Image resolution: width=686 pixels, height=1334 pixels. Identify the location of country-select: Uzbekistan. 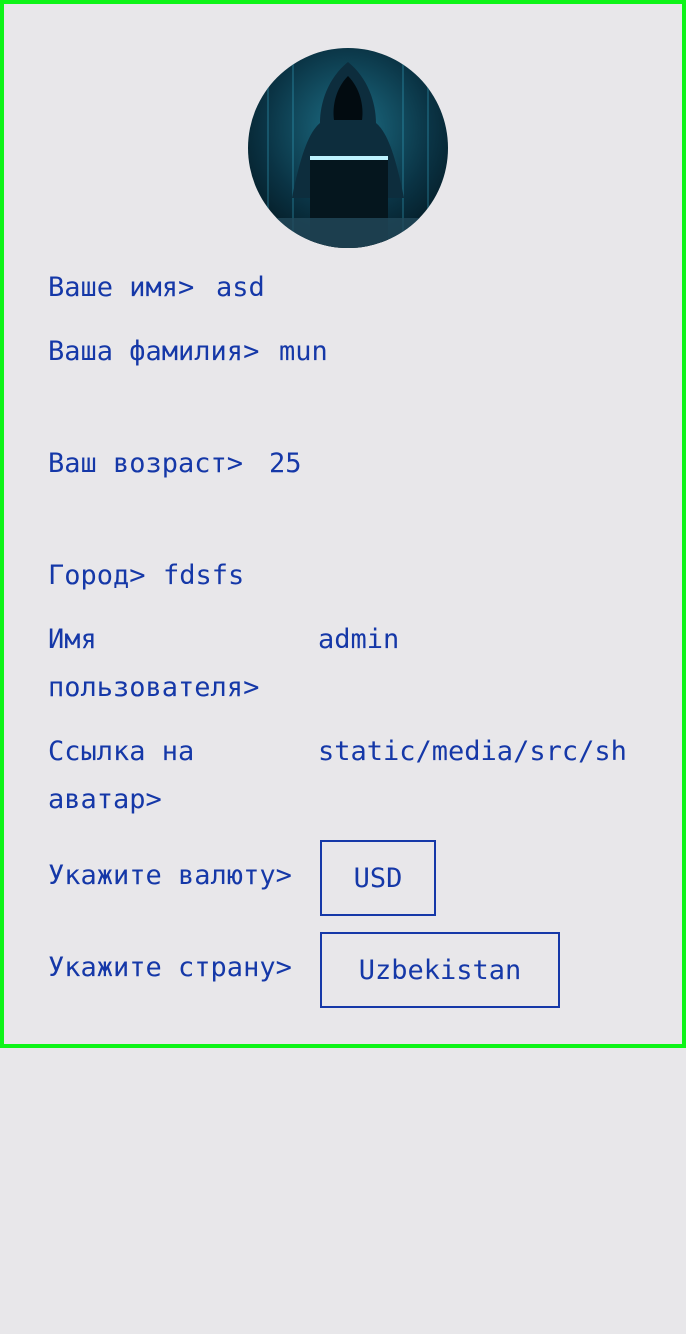
(440, 970).